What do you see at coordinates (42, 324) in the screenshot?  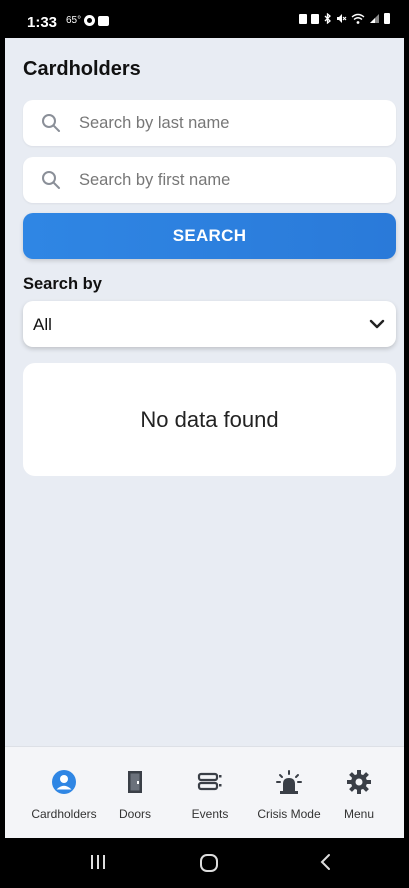 I see `search-by-selected-value: All` at bounding box center [42, 324].